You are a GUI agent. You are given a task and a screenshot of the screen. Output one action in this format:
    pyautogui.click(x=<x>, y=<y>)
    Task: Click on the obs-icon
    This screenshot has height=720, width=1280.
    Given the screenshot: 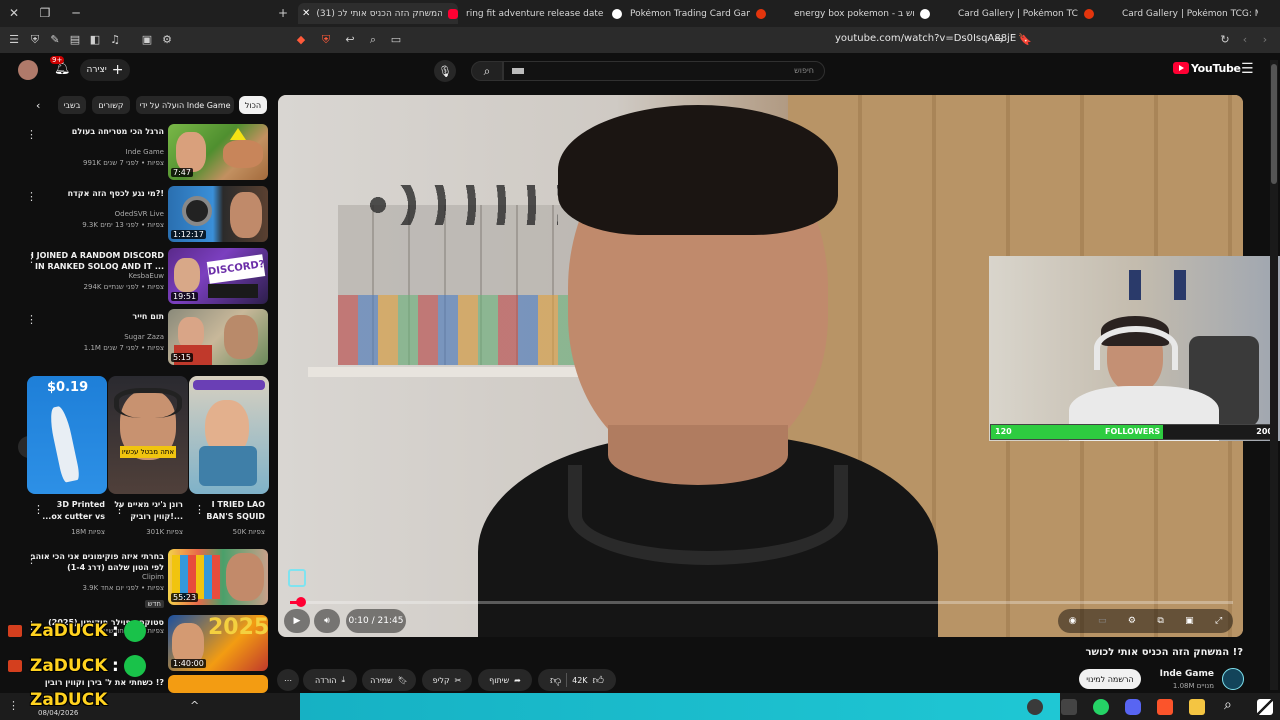 What is the action you would take?
    pyautogui.click(x=1035, y=707)
    